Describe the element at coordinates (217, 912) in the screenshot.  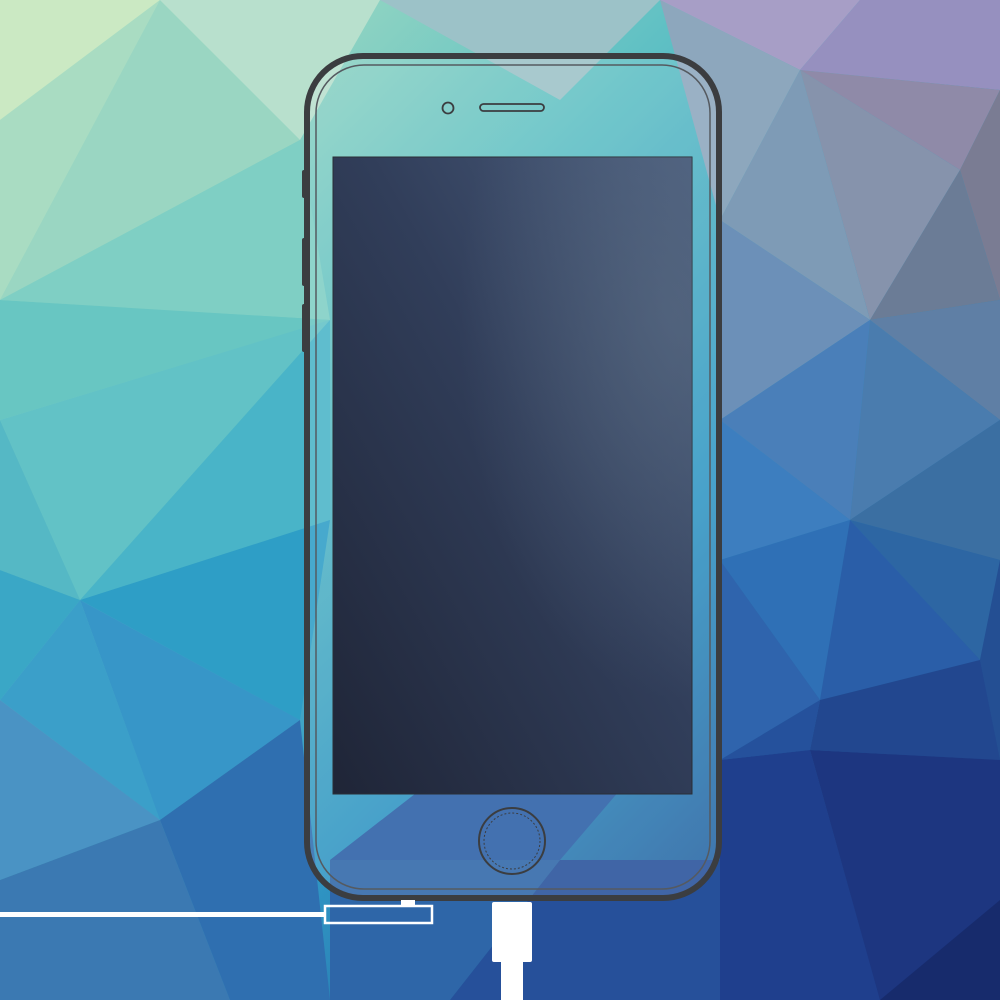
I see `charging-cable` at that location.